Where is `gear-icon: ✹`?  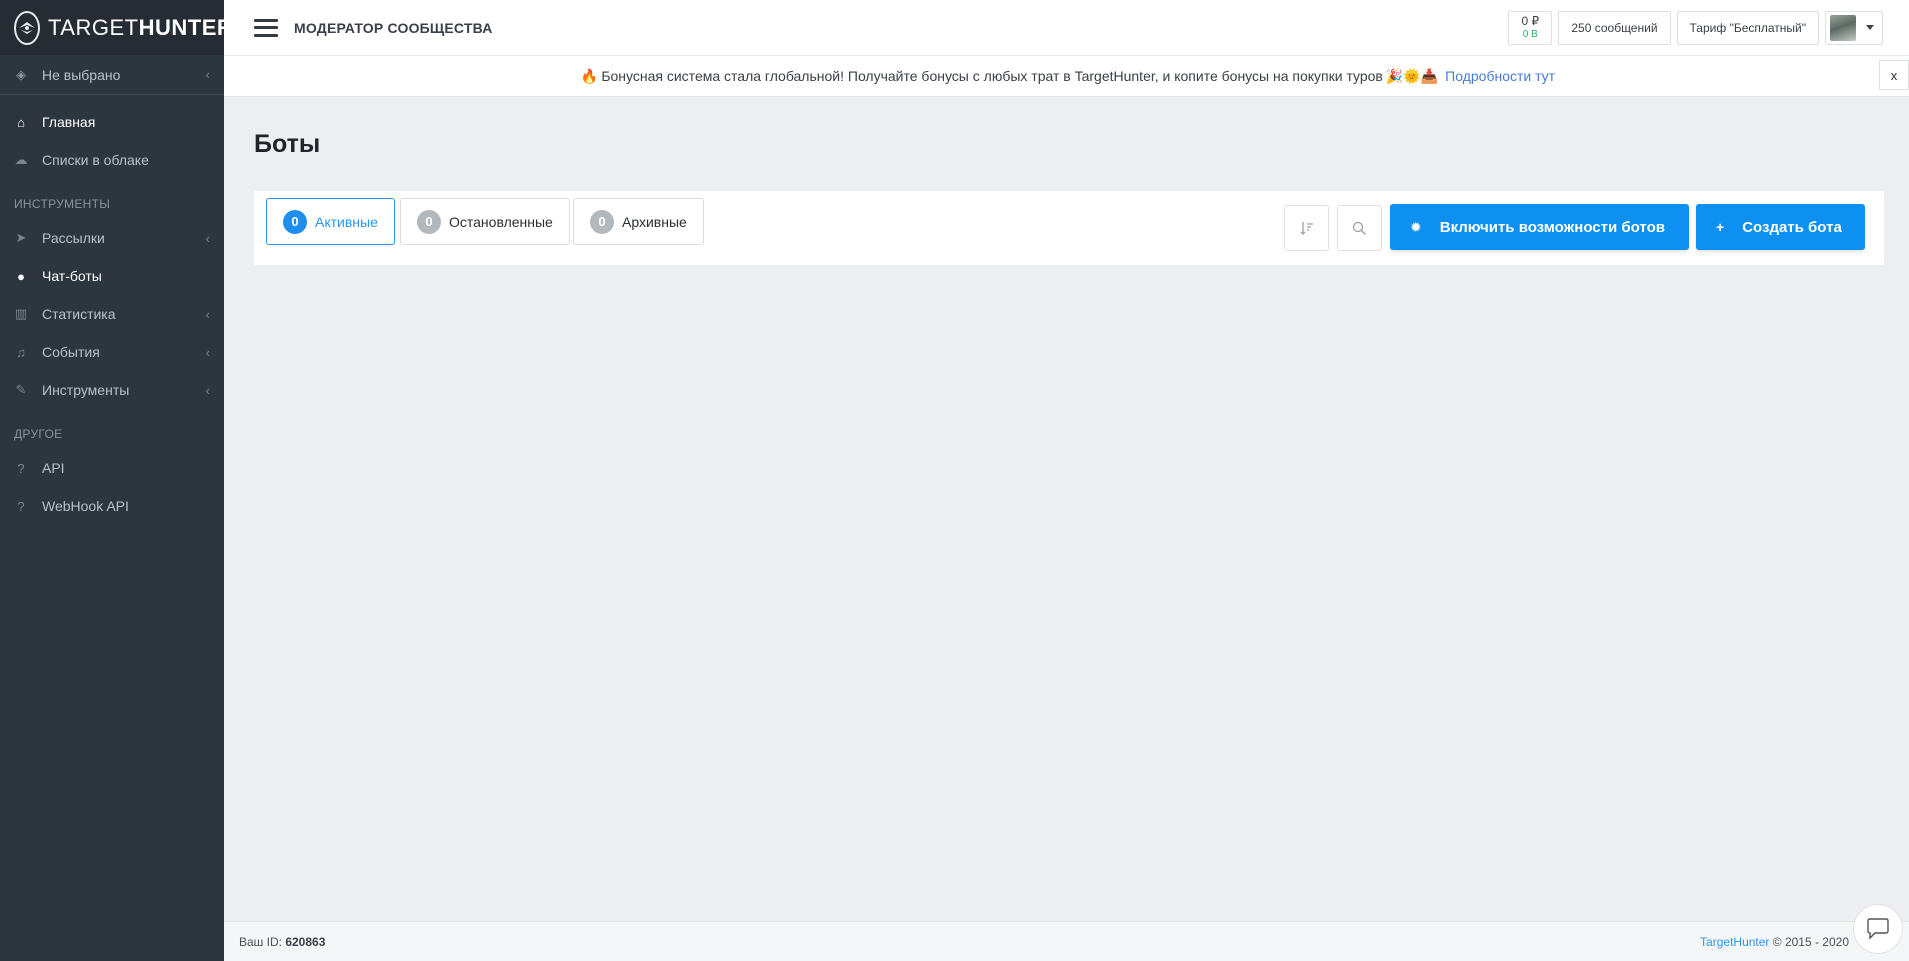
gear-icon: ✹ is located at coordinates (1416, 226).